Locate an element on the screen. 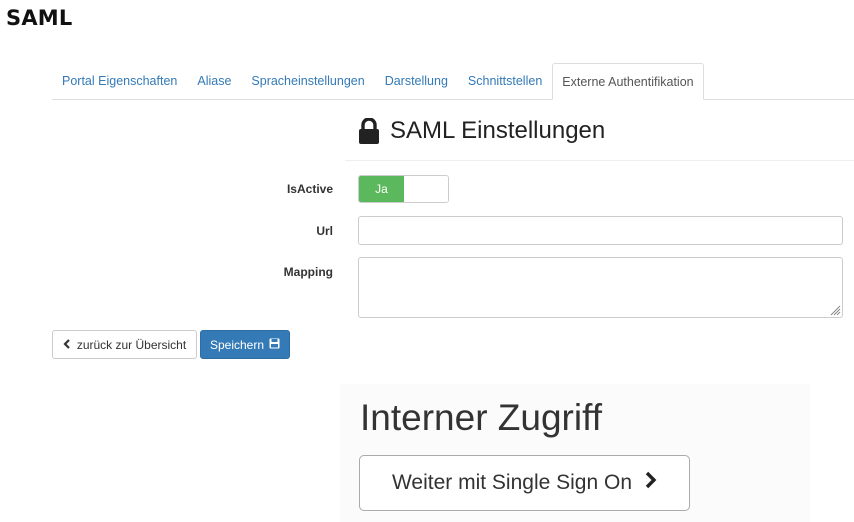 This screenshot has width=854, height=522. is-active-toggle: Ja is located at coordinates (403, 189).